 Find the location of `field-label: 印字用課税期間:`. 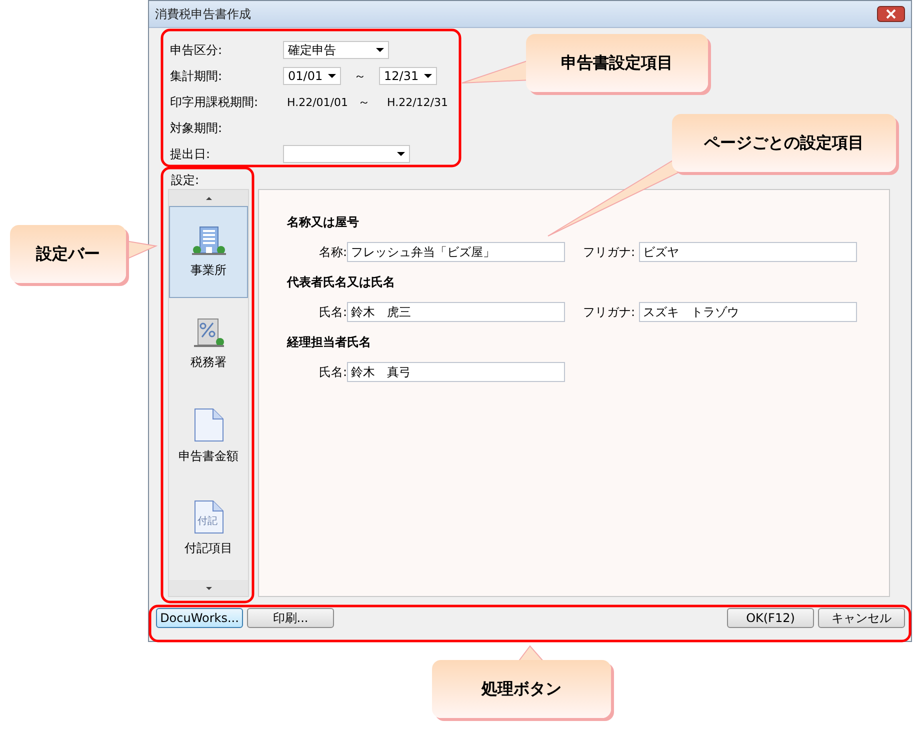

field-label: 印字用課税期間: is located at coordinates (215, 102).